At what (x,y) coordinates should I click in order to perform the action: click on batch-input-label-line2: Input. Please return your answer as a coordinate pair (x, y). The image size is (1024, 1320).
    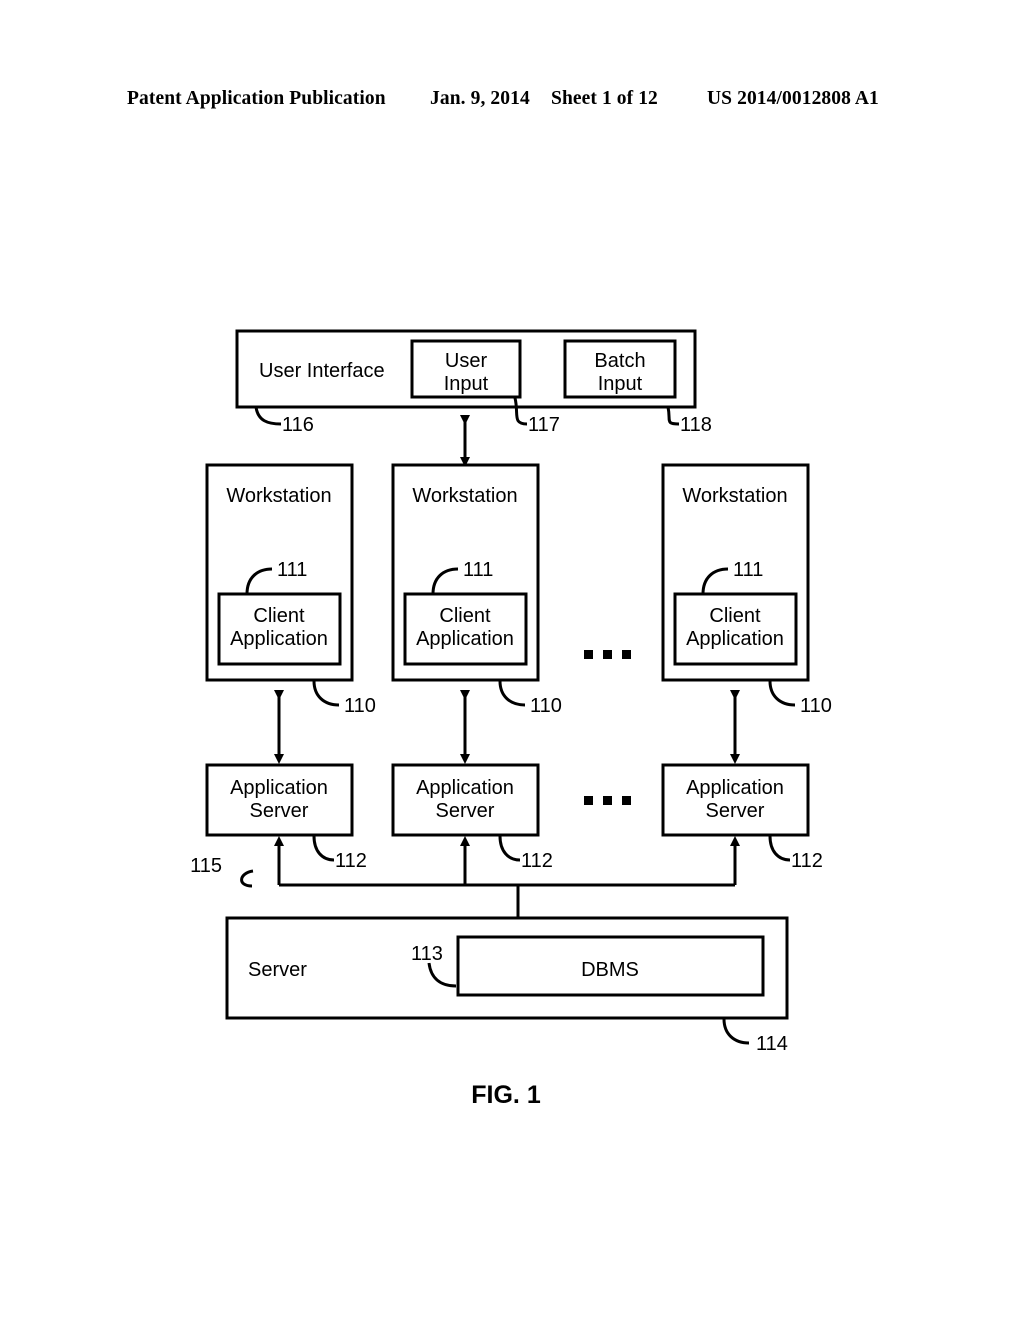
    Looking at the image, I should click on (620, 384).